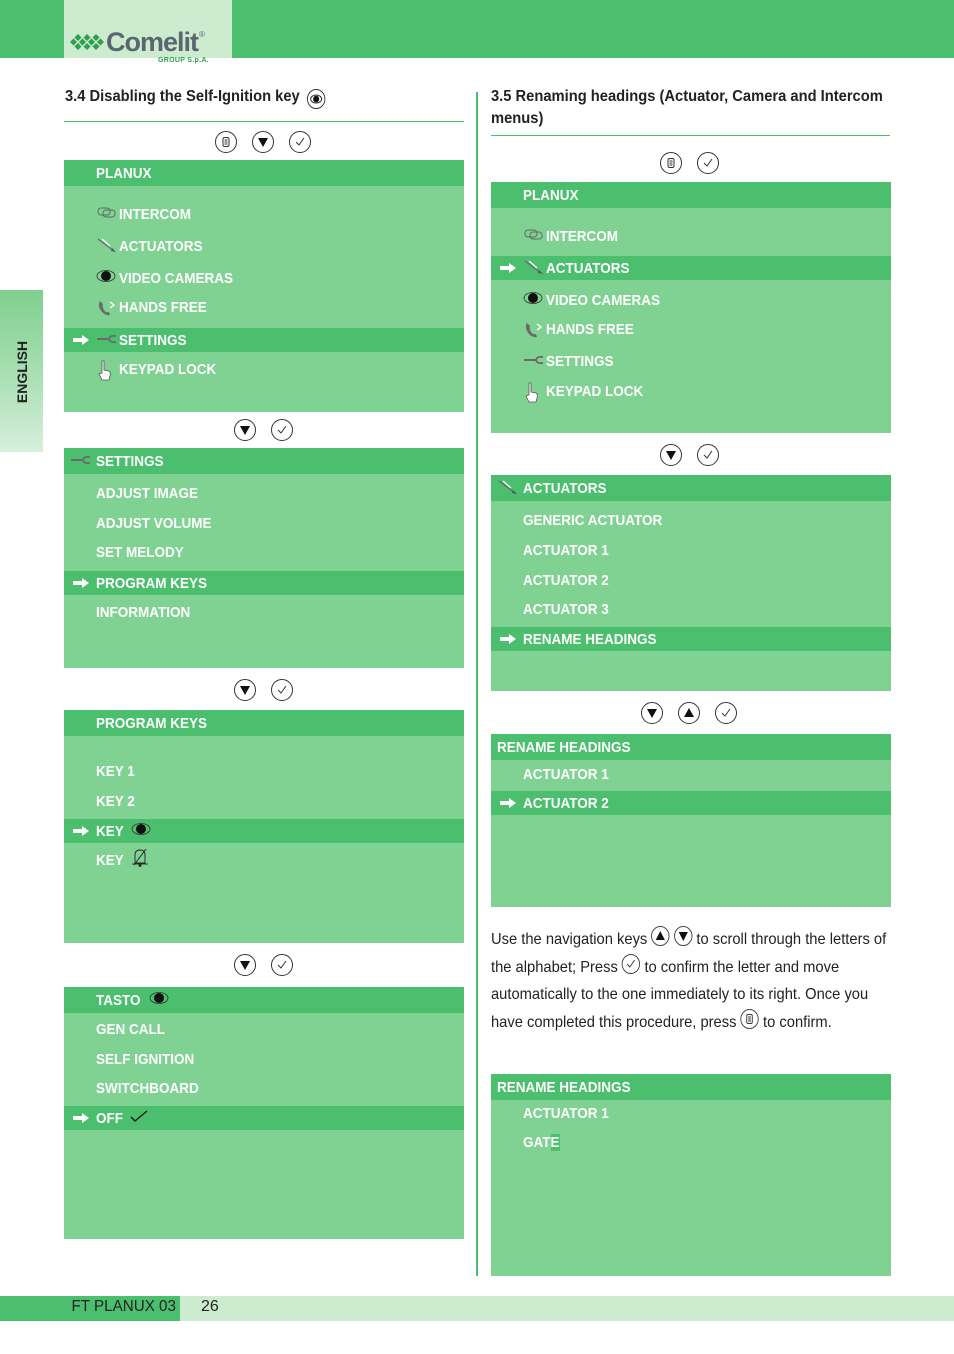 This screenshot has height=1354, width=954. What do you see at coordinates (123, 1306) in the screenshot?
I see `document-code: FT PLANUX 03` at bounding box center [123, 1306].